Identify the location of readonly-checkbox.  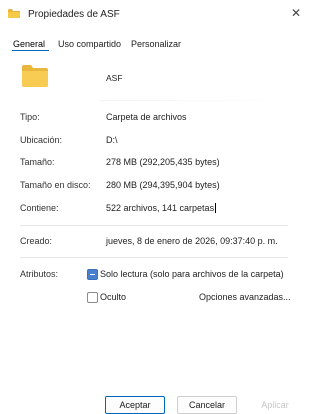
(92, 274).